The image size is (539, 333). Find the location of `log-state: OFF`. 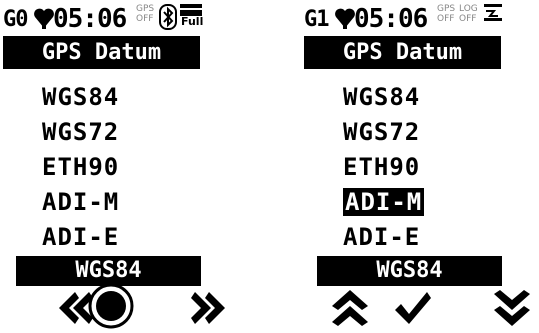

log-state: OFF is located at coordinates (468, 19).